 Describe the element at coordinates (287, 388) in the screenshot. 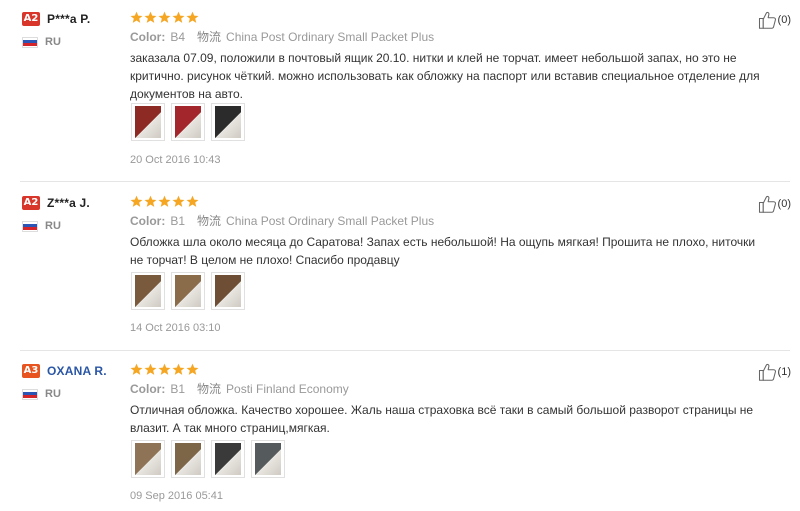

I see `shipping-method: Posti Finland Economy` at that location.